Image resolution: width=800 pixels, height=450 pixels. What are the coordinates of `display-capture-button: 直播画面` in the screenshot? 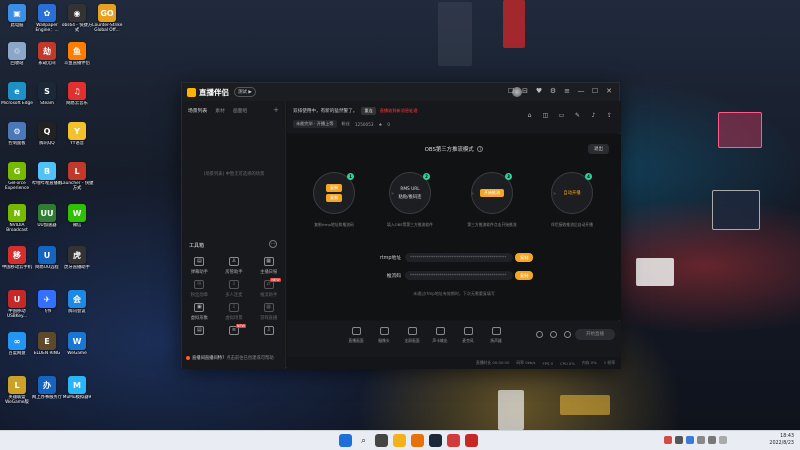 It's located at (356, 335).